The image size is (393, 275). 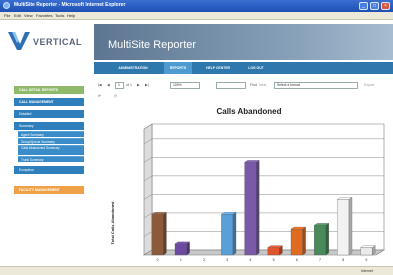 I want to click on minimize-button: _, so click(x=363, y=6).